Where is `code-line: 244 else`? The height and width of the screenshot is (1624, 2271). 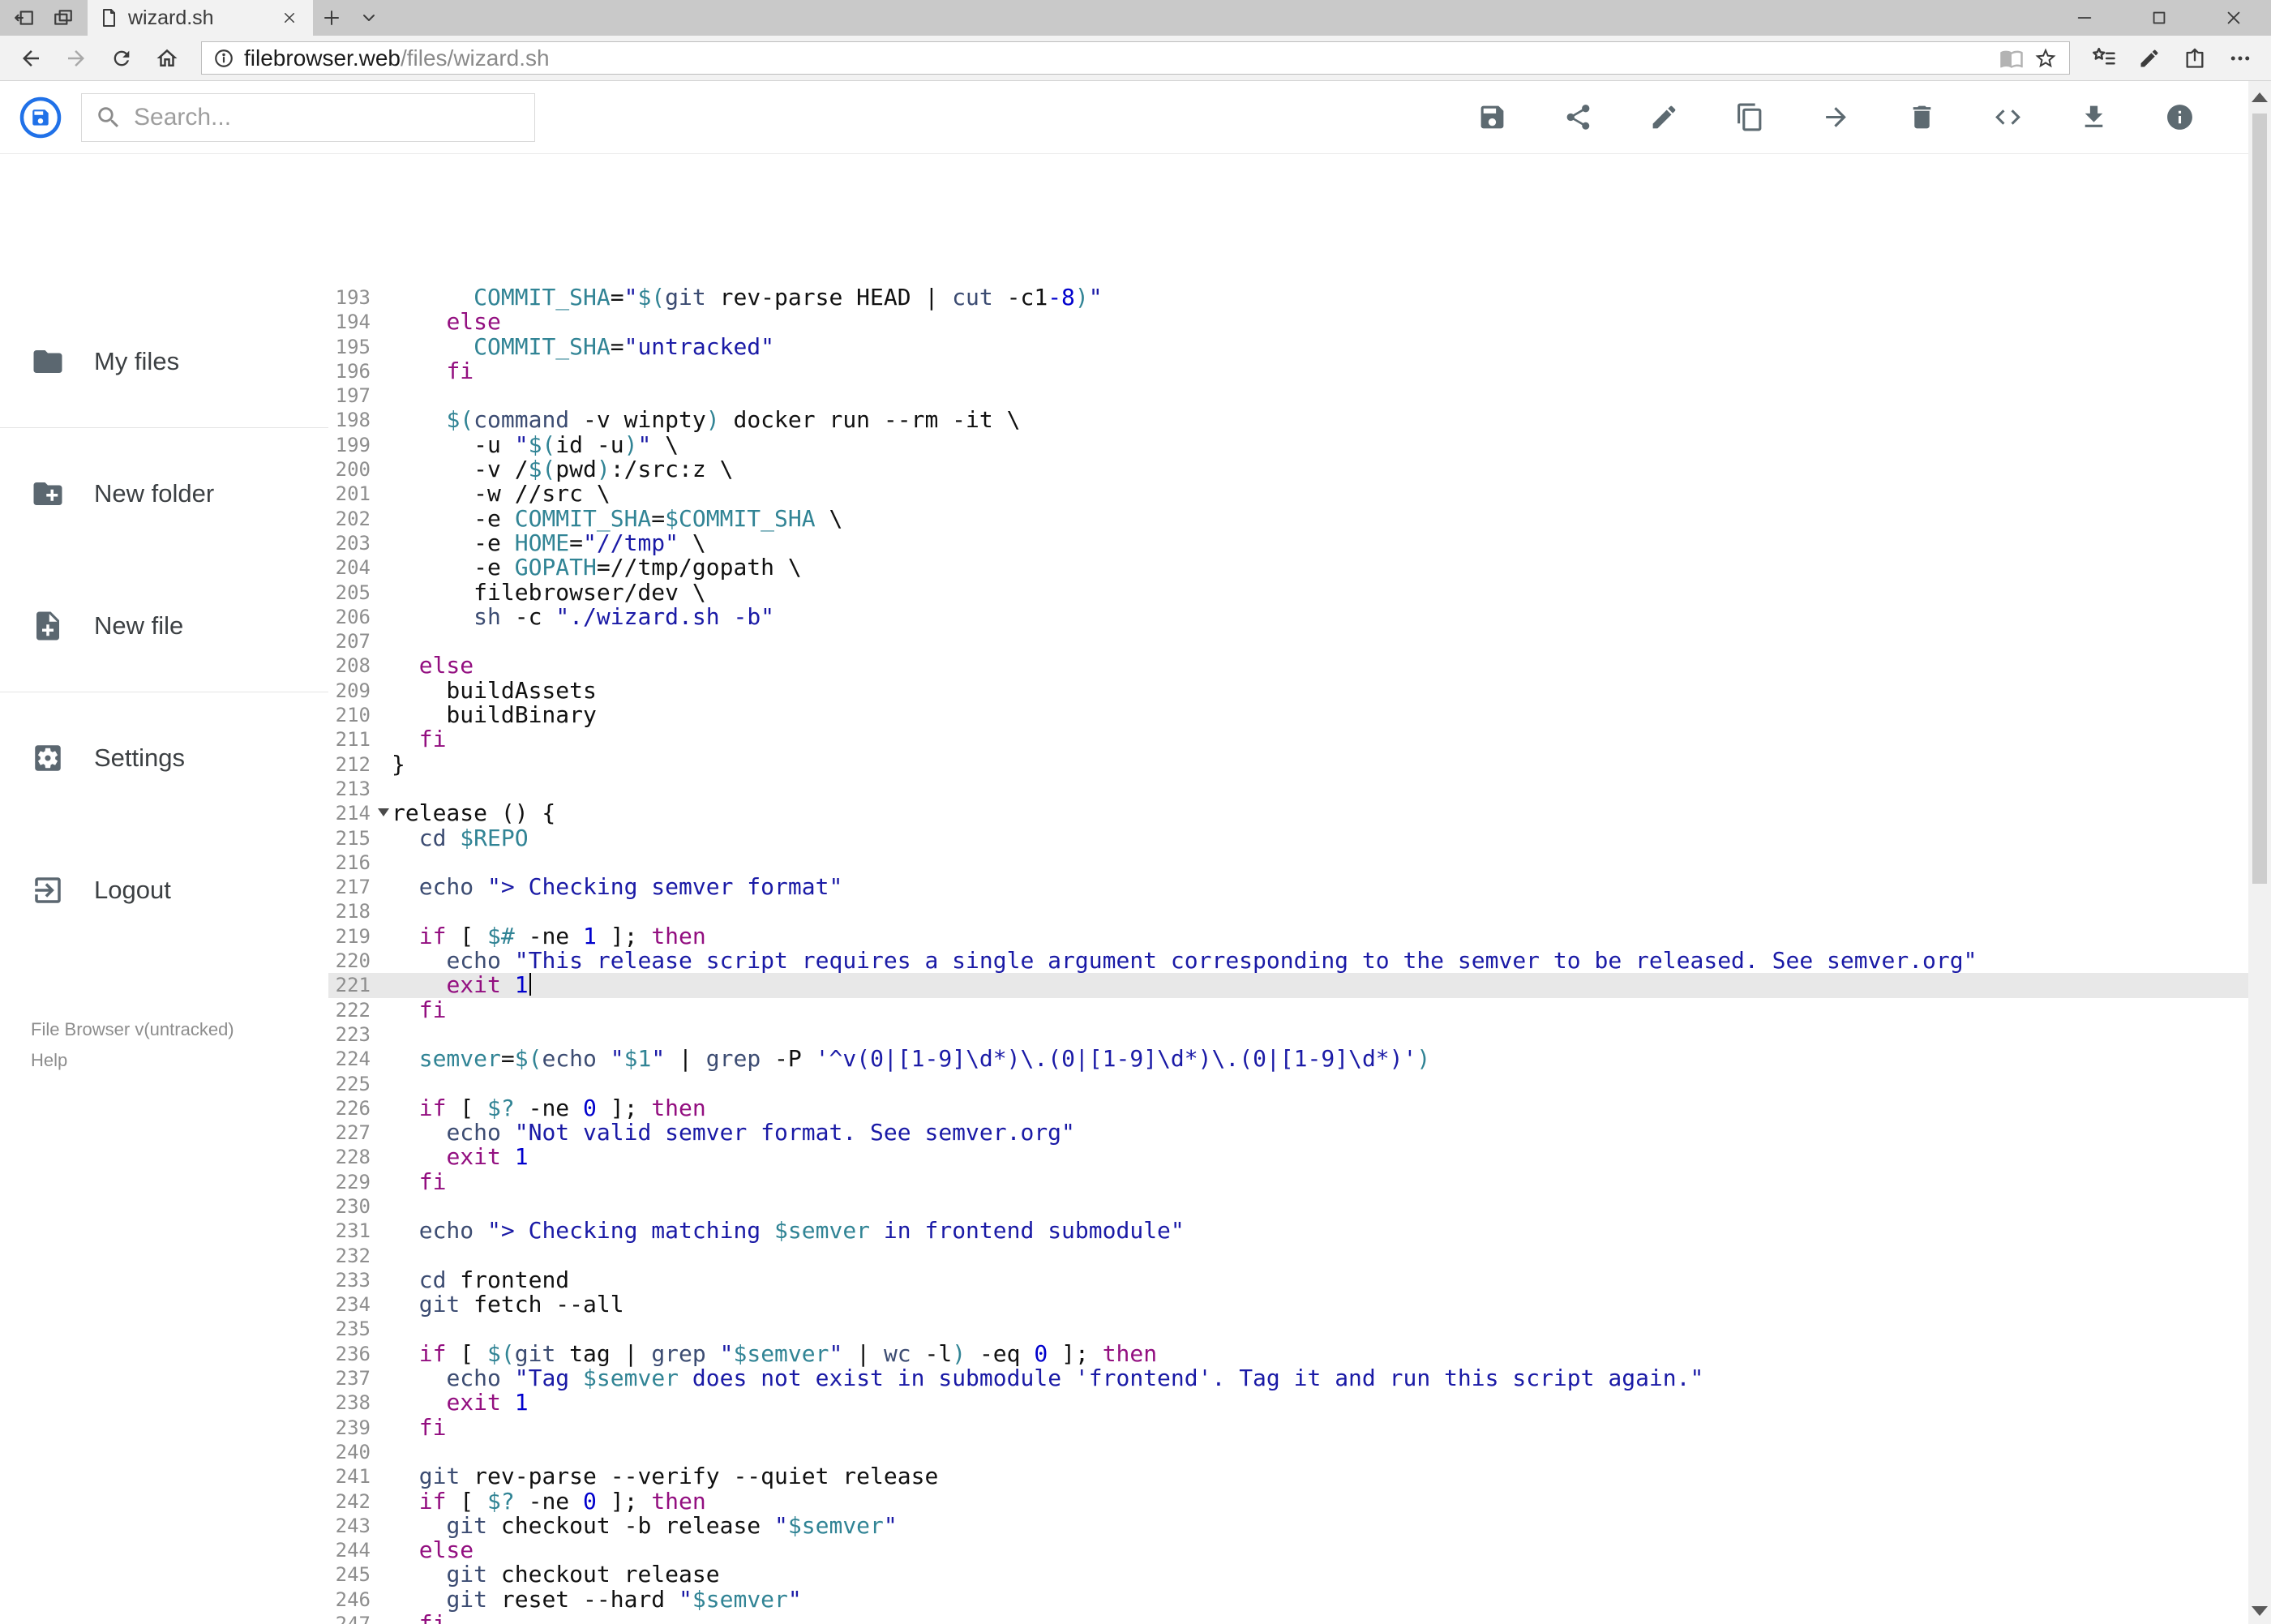
code-line: 244 else is located at coordinates (1288, 1549).